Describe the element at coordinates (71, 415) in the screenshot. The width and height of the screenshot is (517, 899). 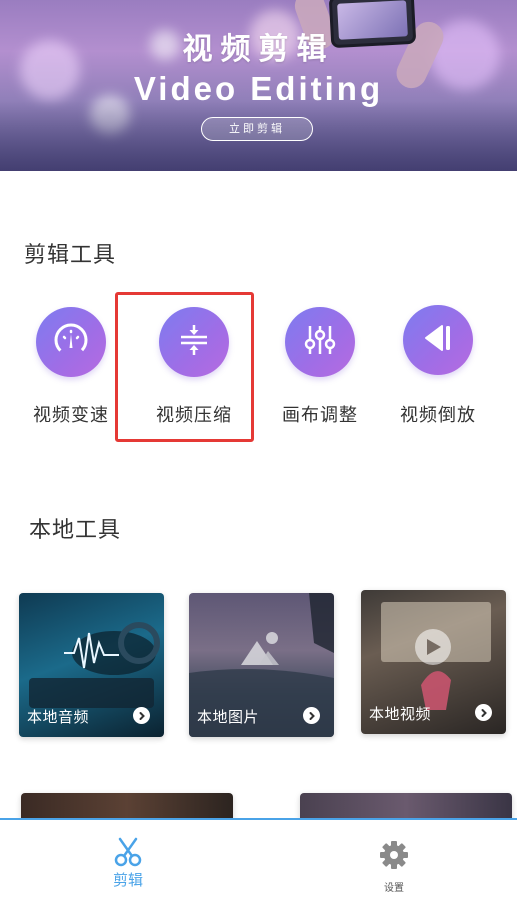
I see `tool-label: 视频变速` at that location.